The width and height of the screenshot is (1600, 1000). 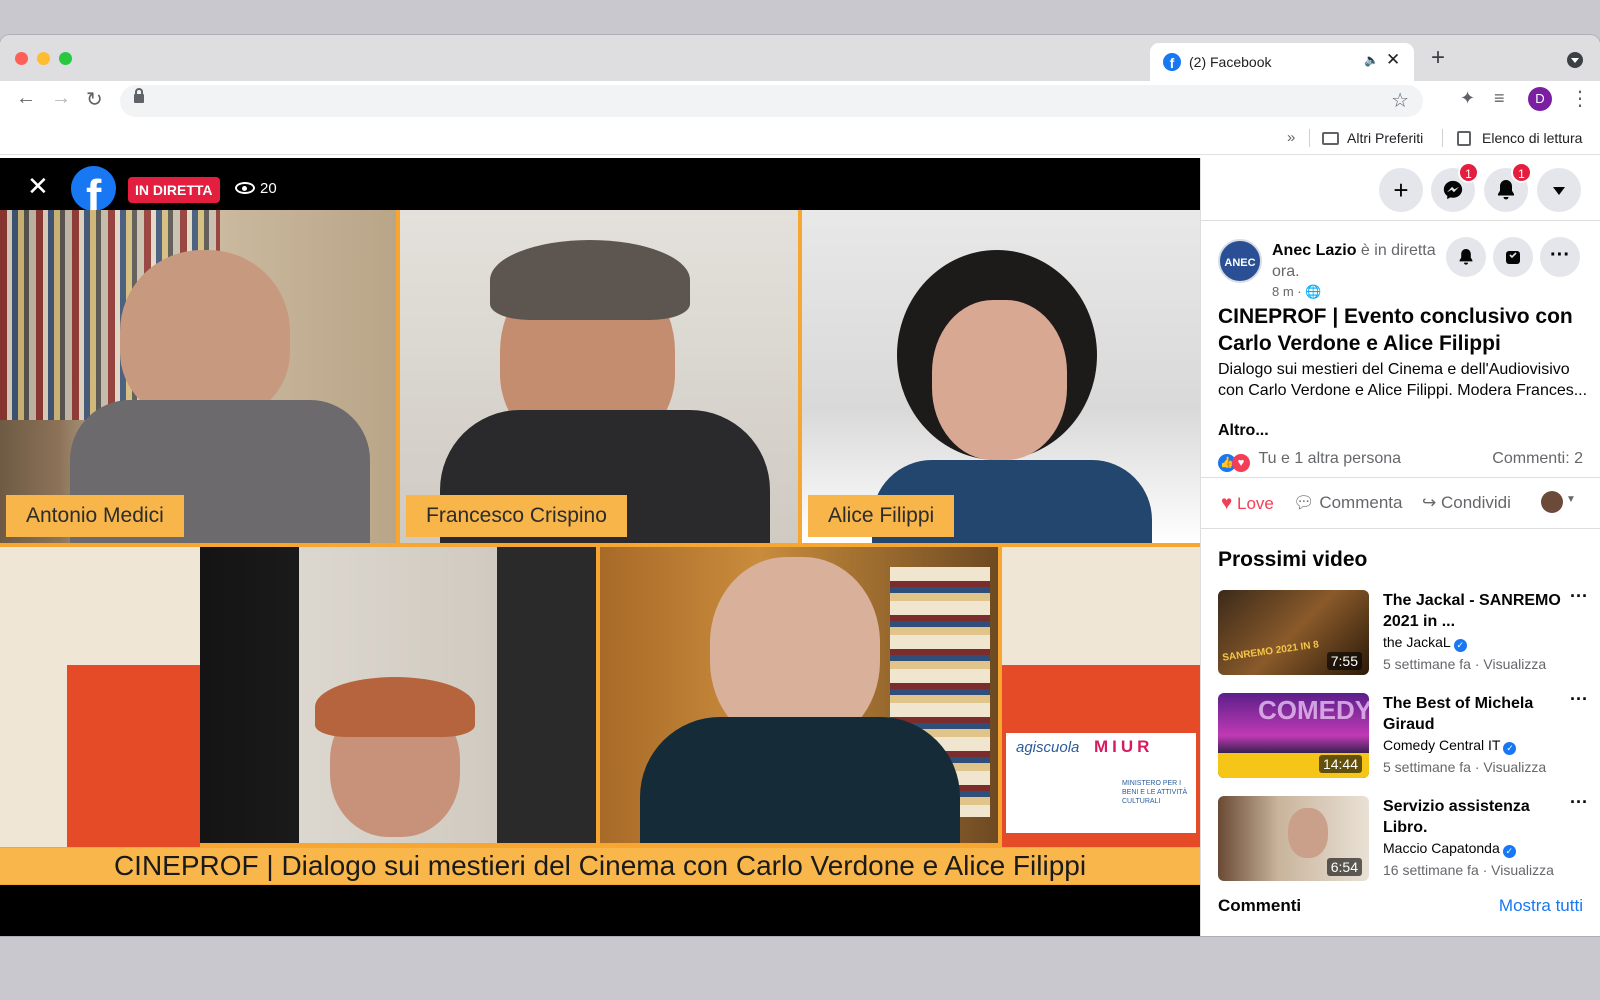 What do you see at coordinates (1449, 849) in the screenshot?
I see `video-channel: Maccio Capatonda ✓` at bounding box center [1449, 849].